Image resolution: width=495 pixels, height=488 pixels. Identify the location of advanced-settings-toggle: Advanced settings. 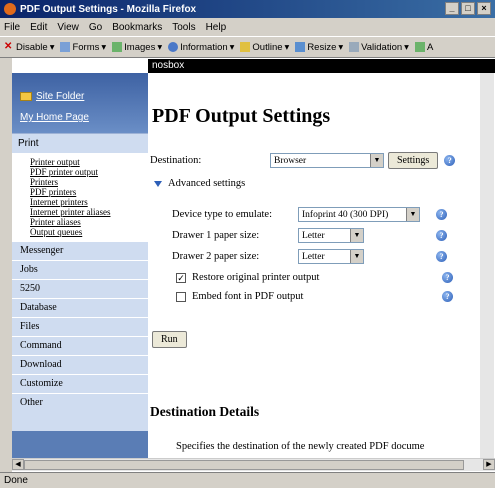
(199, 183).